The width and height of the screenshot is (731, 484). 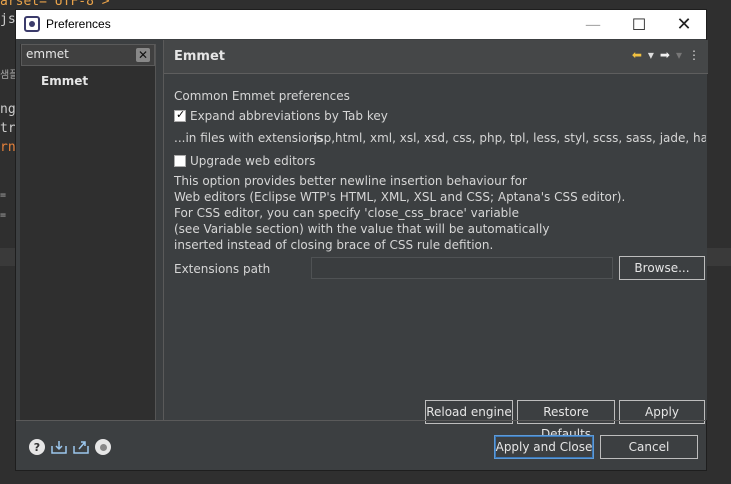 What do you see at coordinates (678, 55) in the screenshot?
I see `forward-dropdown-icon: ▾` at bounding box center [678, 55].